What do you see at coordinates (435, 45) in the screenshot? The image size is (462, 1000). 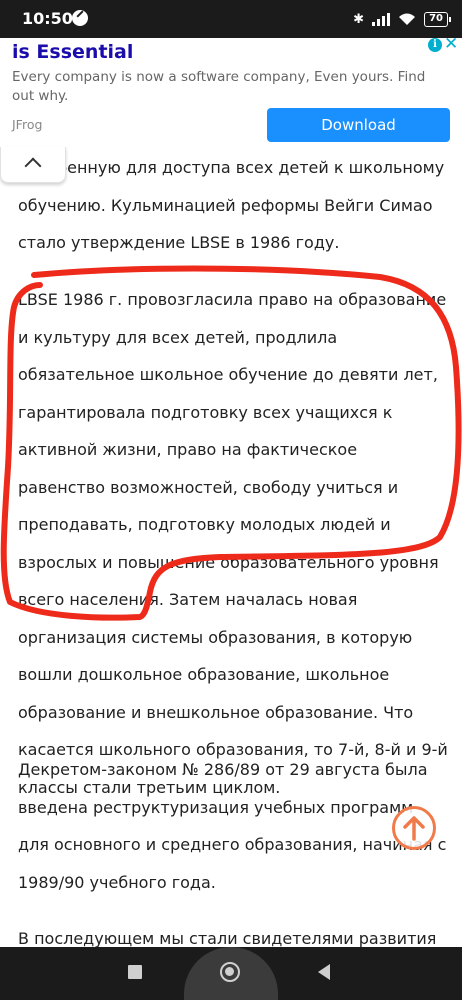 I see `ad-info-icon: i` at bounding box center [435, 45].